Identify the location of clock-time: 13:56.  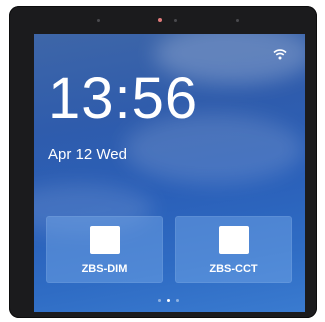
(123, 98).